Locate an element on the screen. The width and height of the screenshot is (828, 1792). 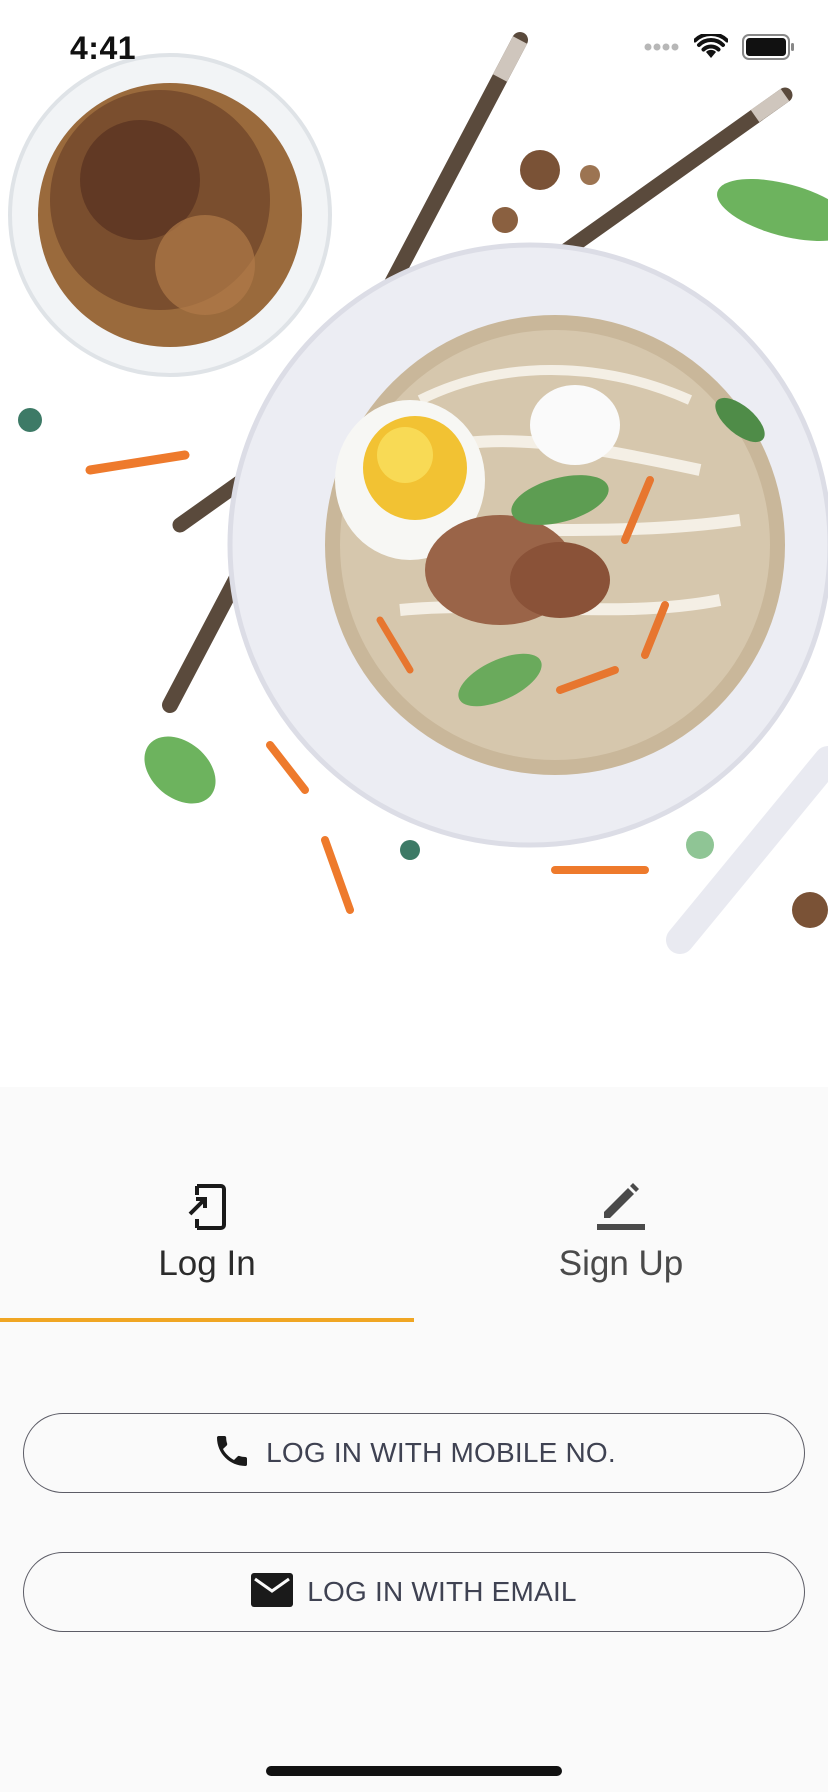
login-email-label: LOG IN WITH EMAIL is located at coordinates (442, 1591).